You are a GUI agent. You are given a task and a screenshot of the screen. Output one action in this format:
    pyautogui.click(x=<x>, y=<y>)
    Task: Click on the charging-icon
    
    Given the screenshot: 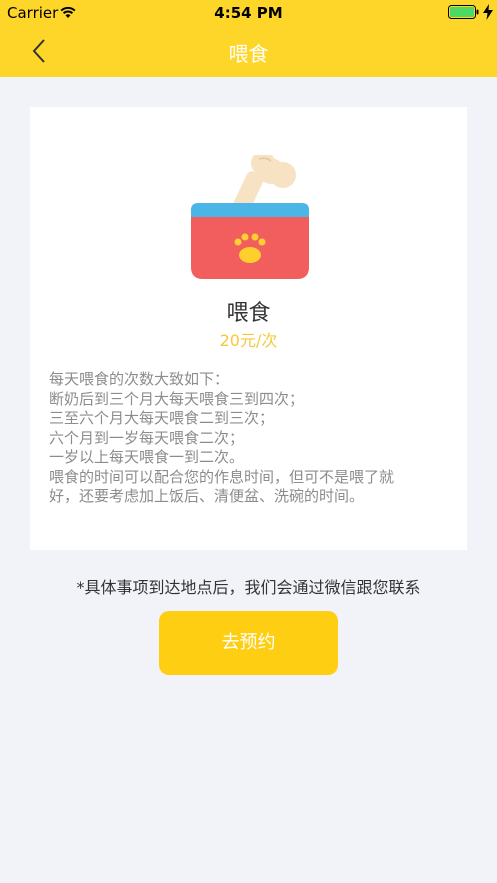 What is the action you would take?
    pyautogui.click(x=488, y=12)
    